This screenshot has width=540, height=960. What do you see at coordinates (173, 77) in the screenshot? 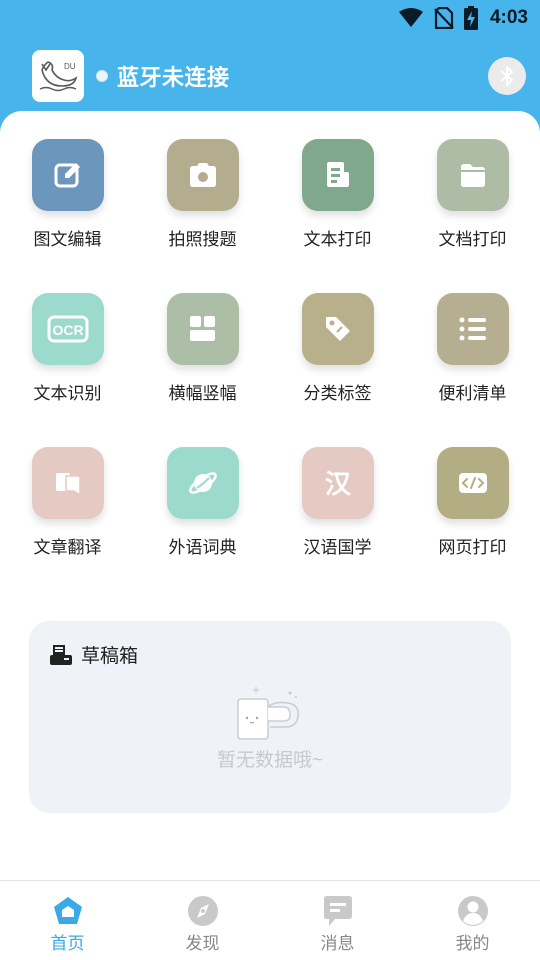
I see `bluetooth-status: 蓝牙未连接` at bounding box center [173, 77].